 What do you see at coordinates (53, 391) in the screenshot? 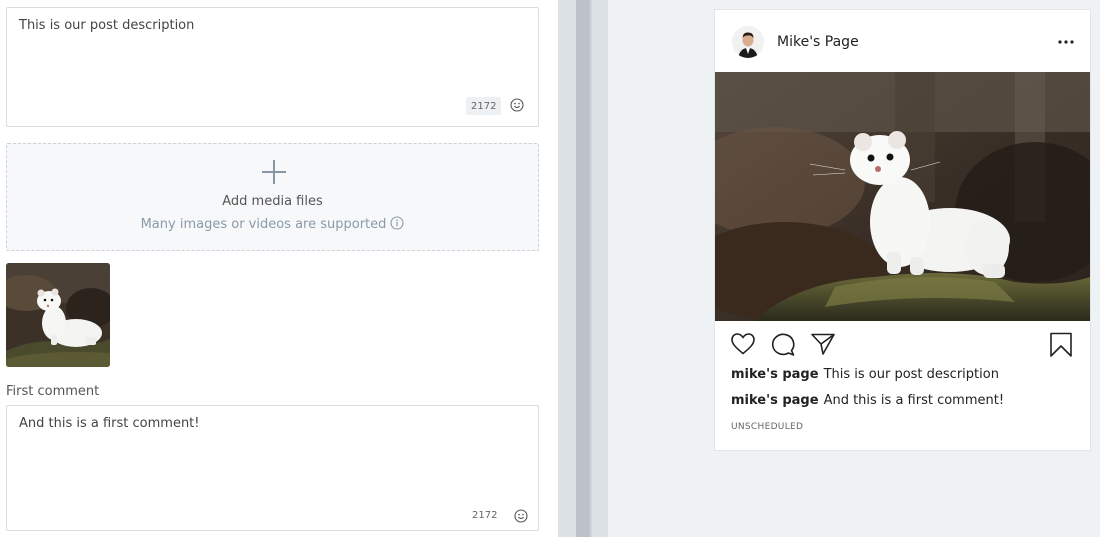
I see `first-comment-label: First comment` at bounding box center [53, 391].